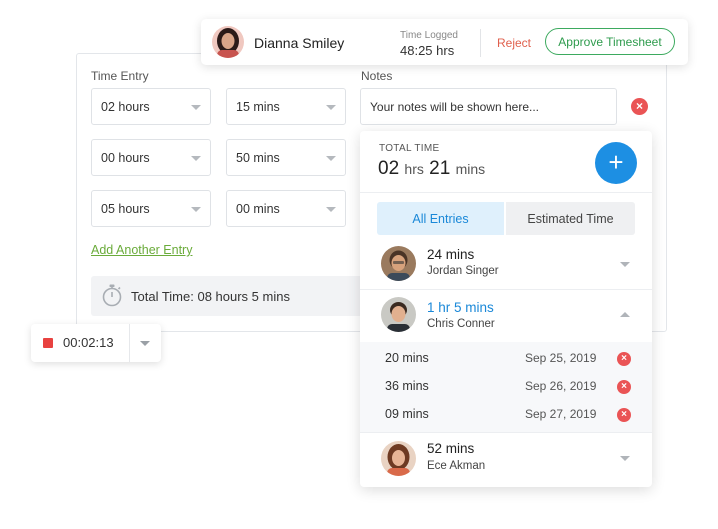  Describe the element at coordinates (456, 466) in the screenshot. I see `entry-user-name: Ece Akman` at that location.